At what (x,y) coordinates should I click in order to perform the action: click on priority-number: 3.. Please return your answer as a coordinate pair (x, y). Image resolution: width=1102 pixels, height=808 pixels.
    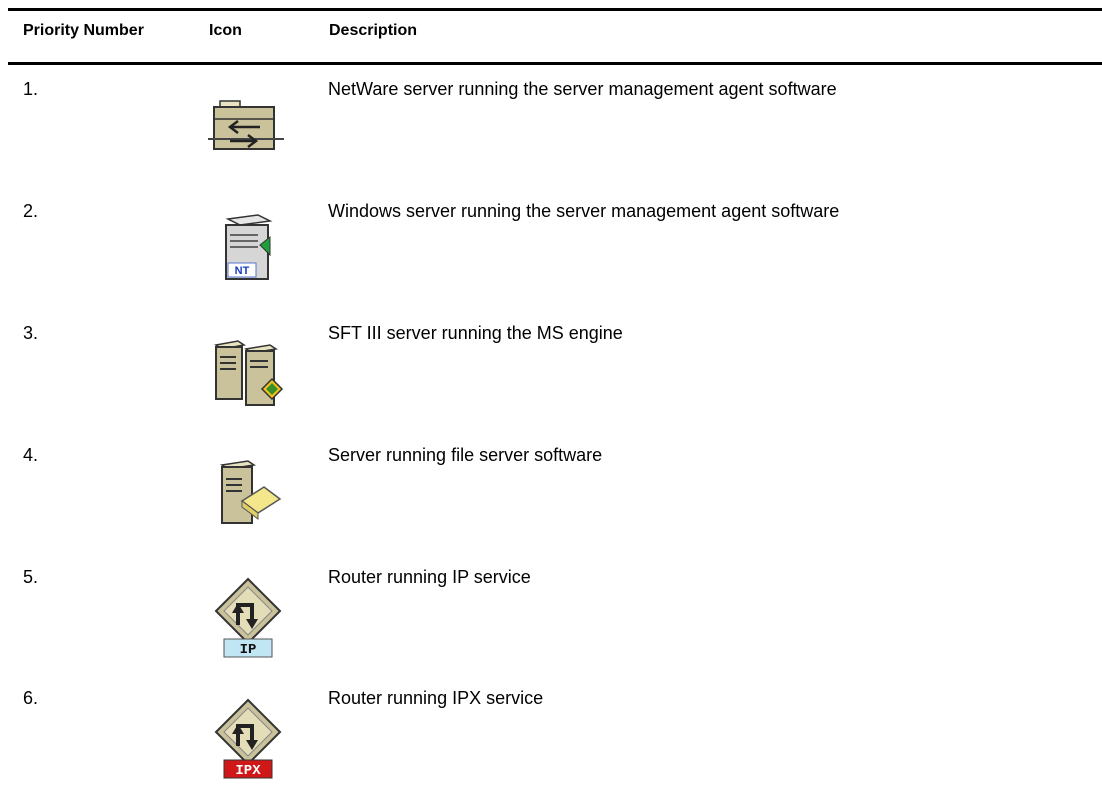
    Looking at the image, I should click on (31, 333).